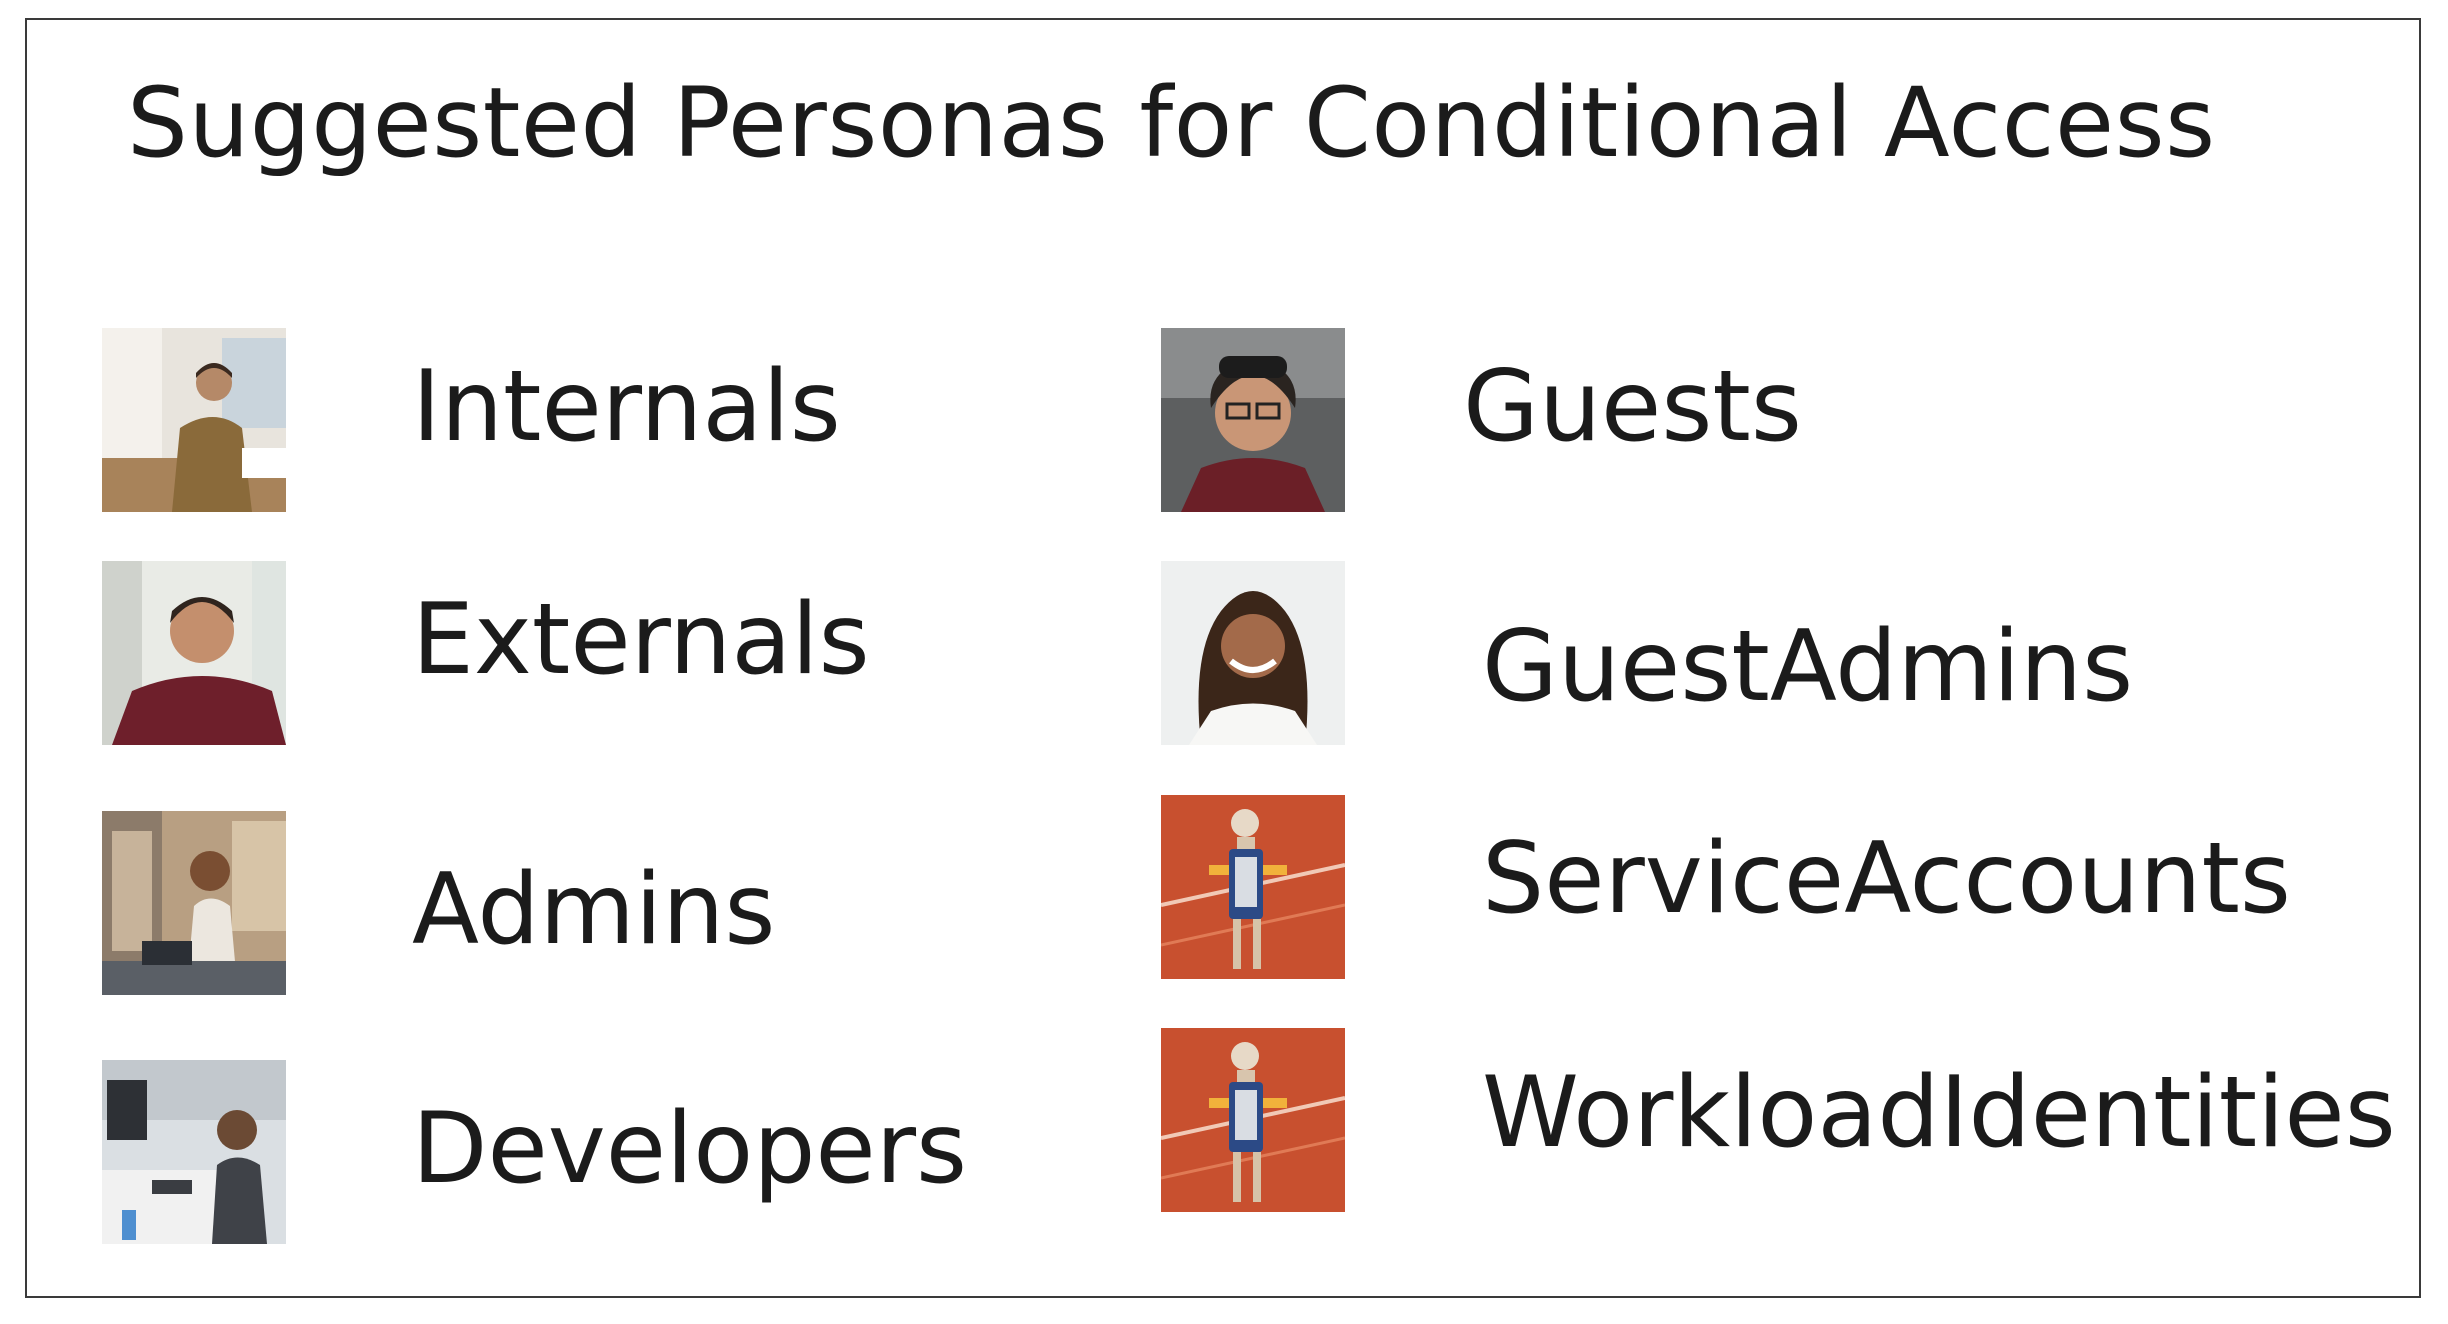  What do you see at coordinates (194, 653) in the screenshot?
I see `externals-photo-icon` at bounding box center [194, 653].